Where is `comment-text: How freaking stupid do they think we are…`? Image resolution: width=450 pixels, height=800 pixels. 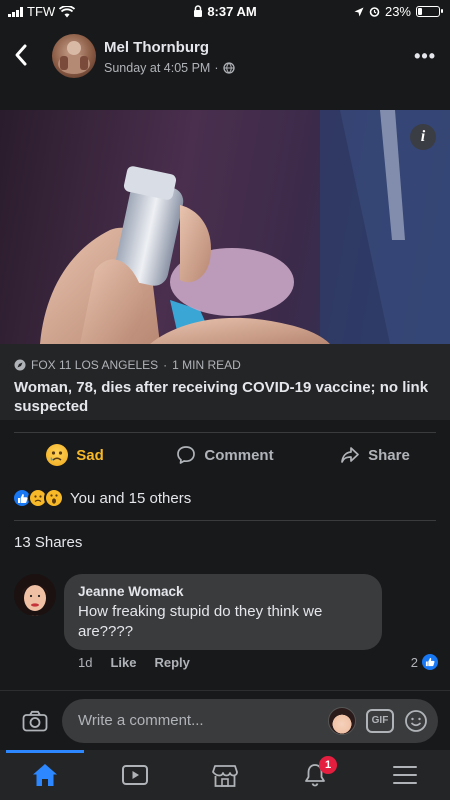
comment-text: How freaking stupid do they think we are… is located at coordinates (200, 621).